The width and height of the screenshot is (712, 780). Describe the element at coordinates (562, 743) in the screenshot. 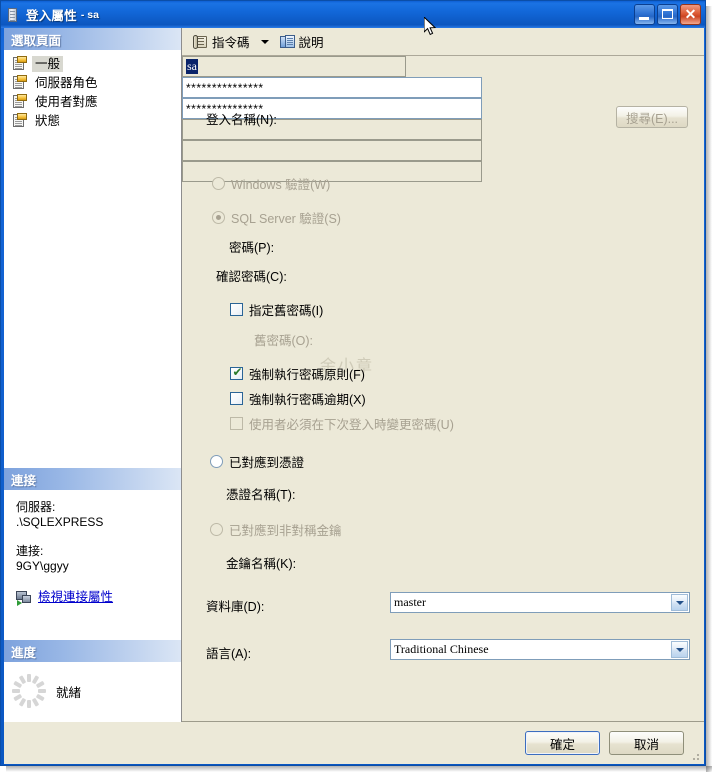

I see `ok-button: 確定` at that location.